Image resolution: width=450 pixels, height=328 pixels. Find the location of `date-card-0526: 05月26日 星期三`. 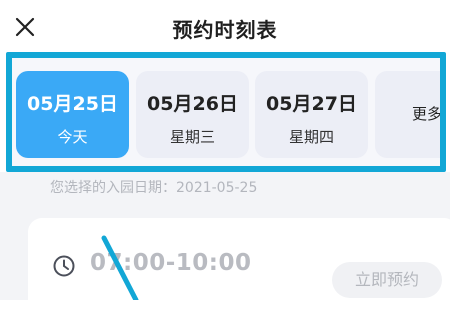

date-card-0526: 05月26日 星期三 is located at coordinates (192, 114).